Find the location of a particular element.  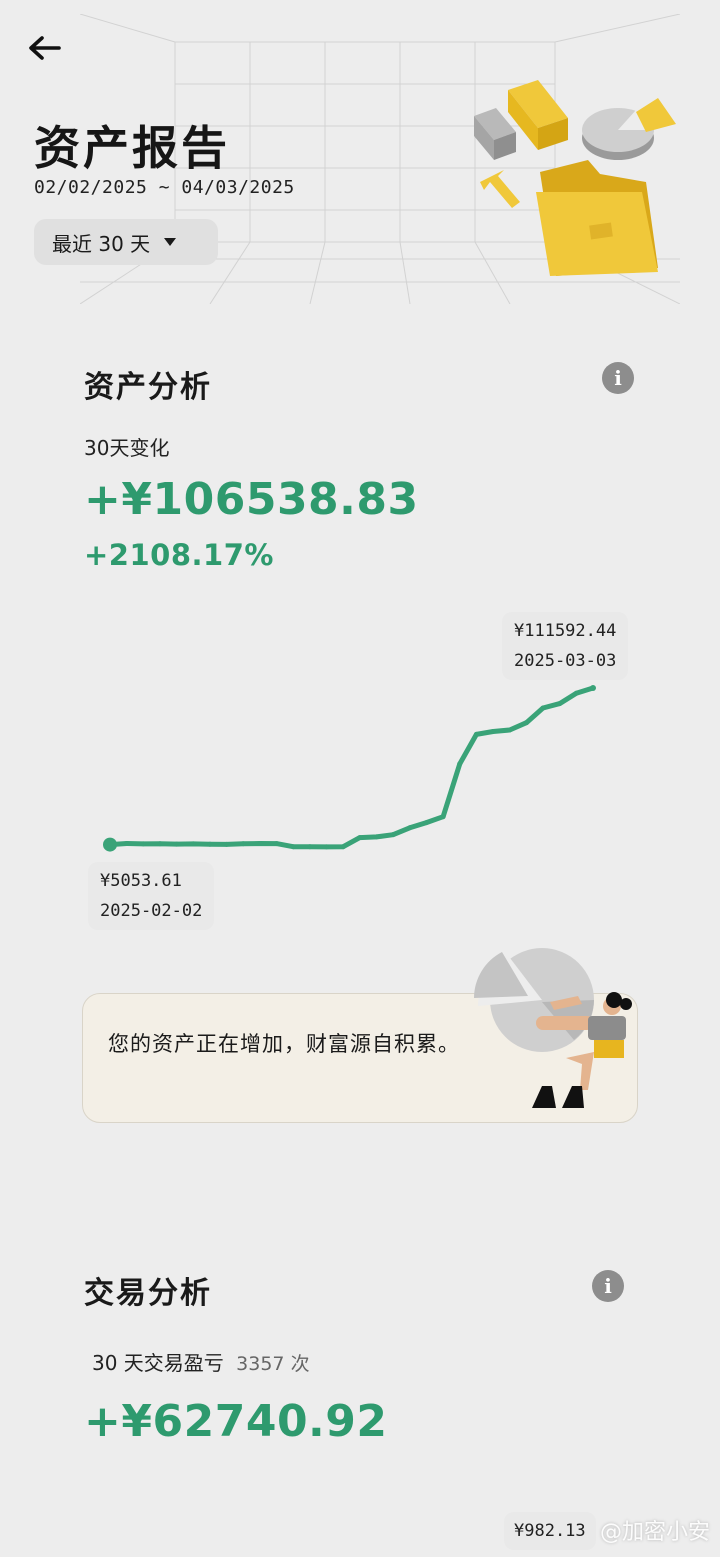

range-select-dropdown: 最近 30 天 is located at coordinates (126, 242).